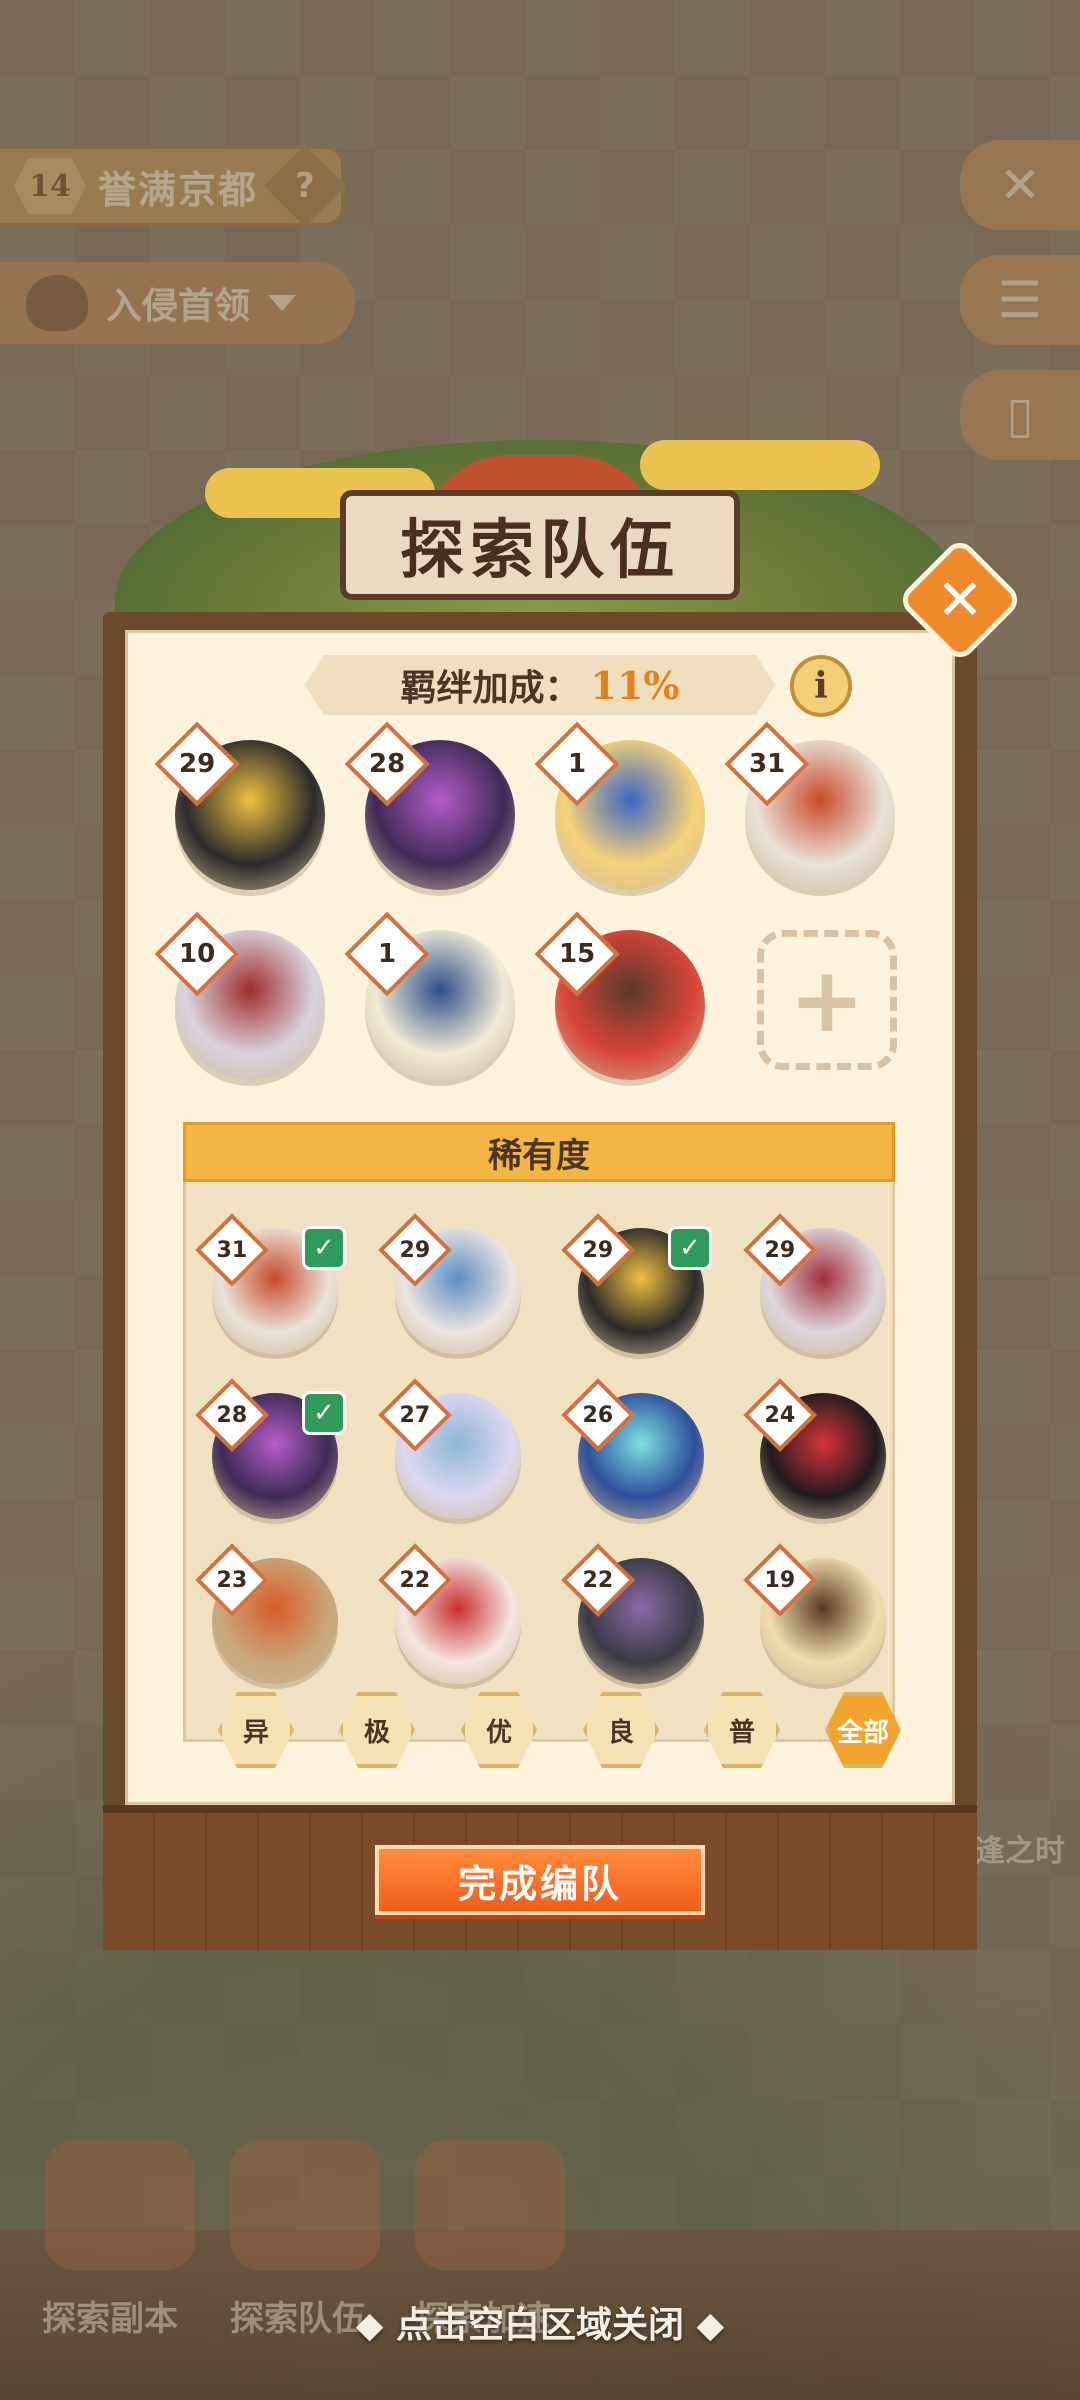 The width and height of the screenshot is (1080, 2400). Describe the element at coordinates (540, 1880) in the screenshot. I see `done-formation-button: 完成编队` at that location.